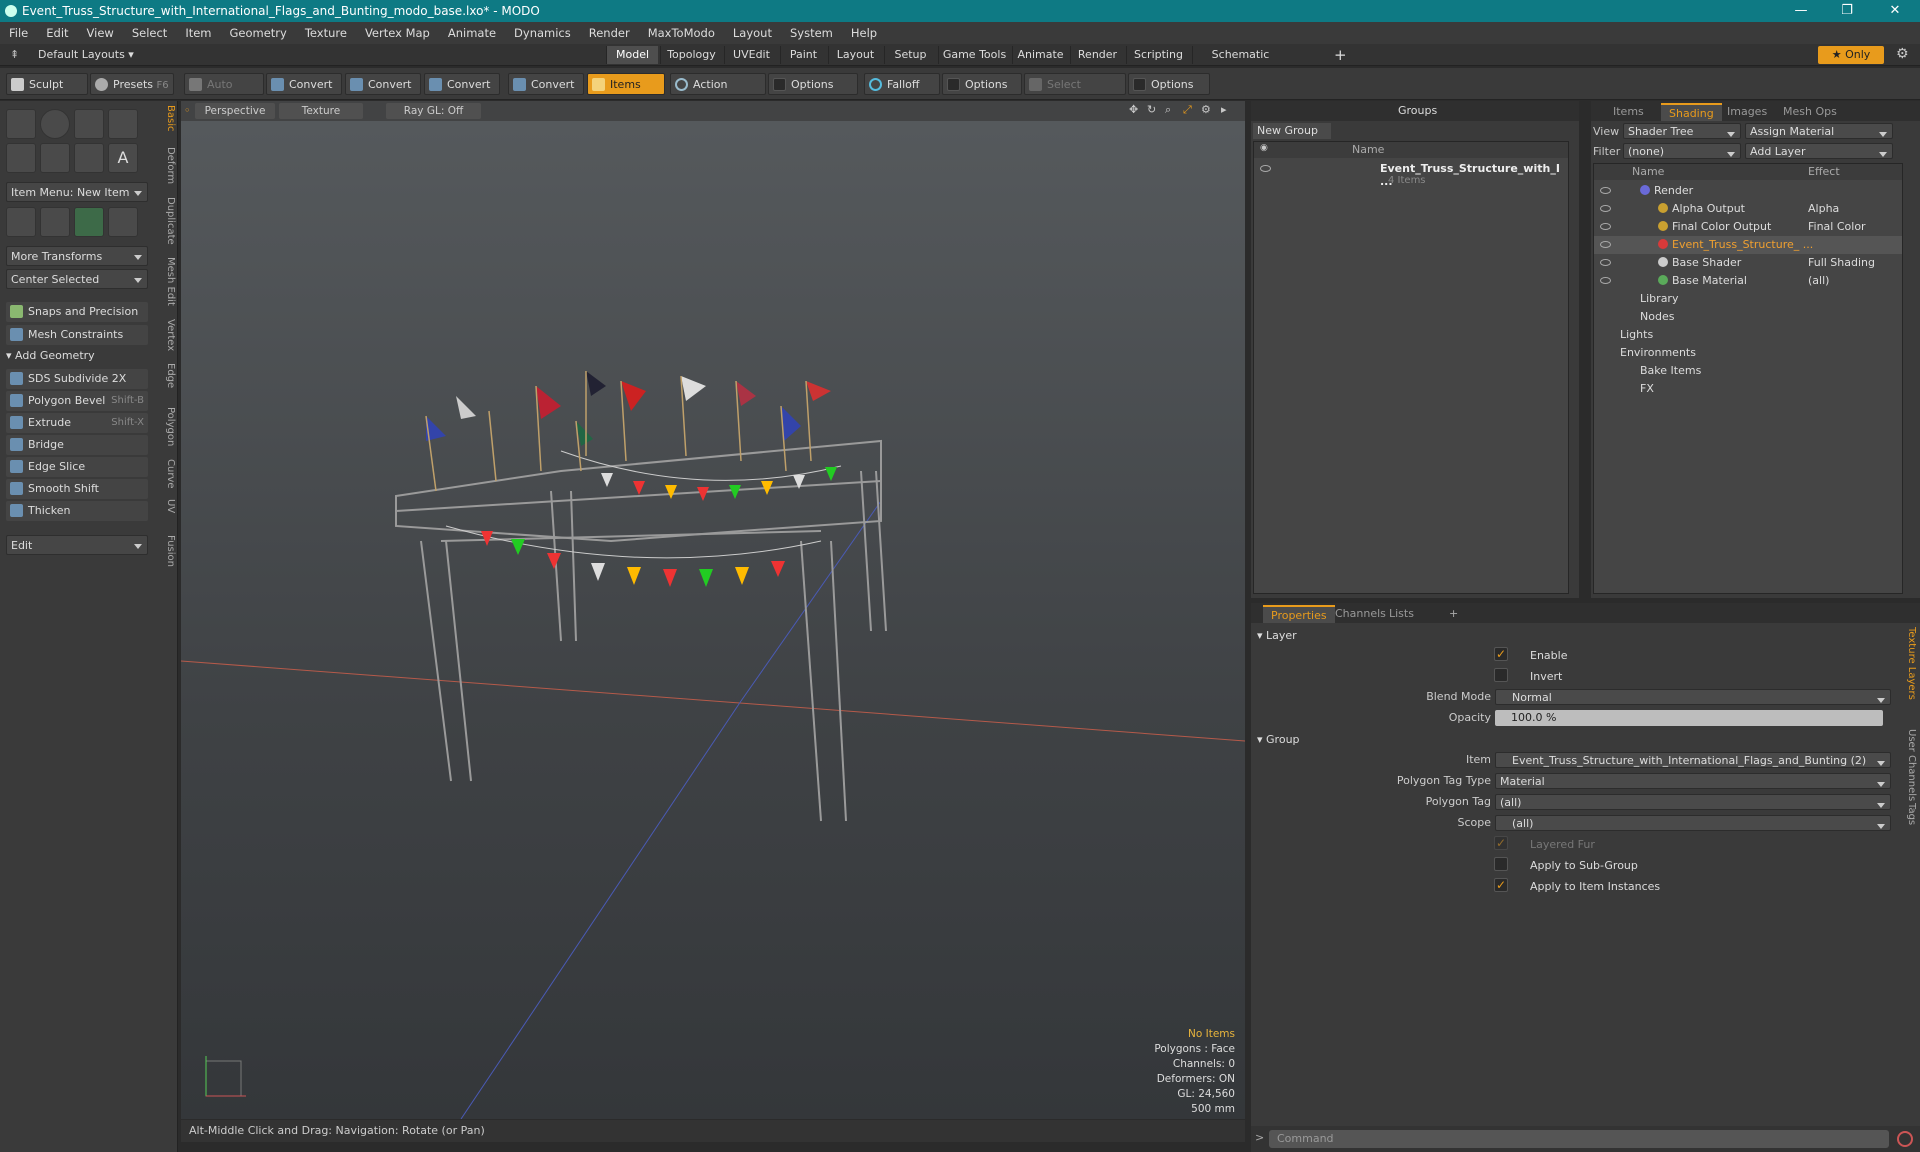  I want to click on zoom-view-icon: ⌕, so click(1168, 110).